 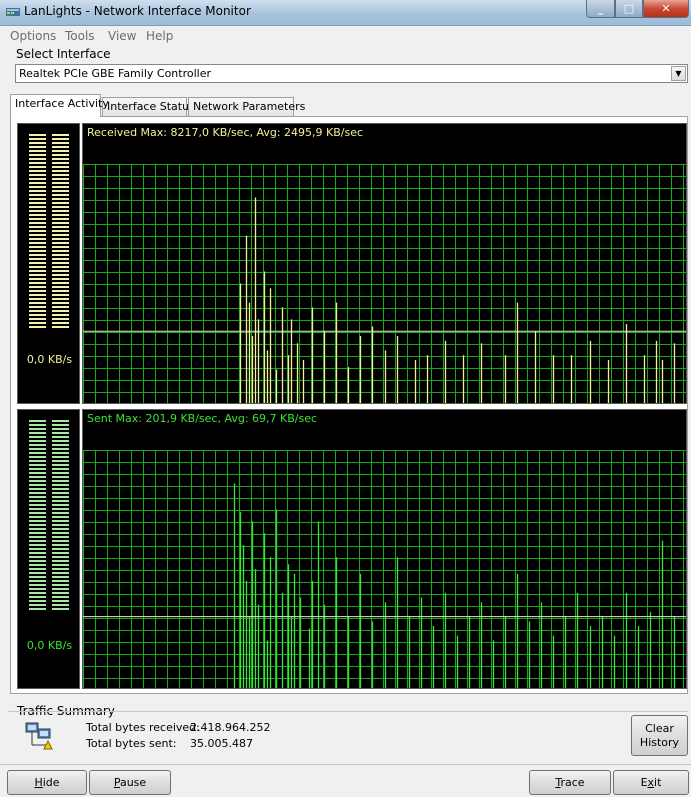 What do you see at coordinates (570, 782) in the screenshot?
I see `trace-button: Trace` at bounding box center [570, 782].